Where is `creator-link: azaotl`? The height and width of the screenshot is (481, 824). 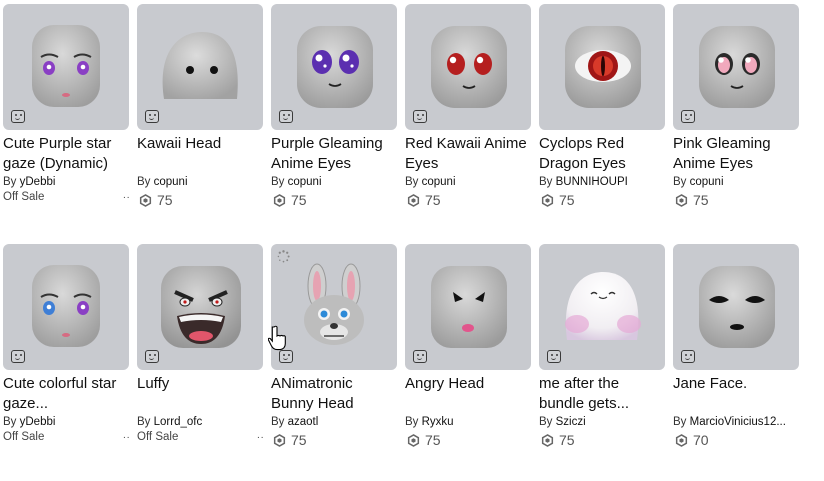
creator-link: azaotl is located at coordinates (303, 422).